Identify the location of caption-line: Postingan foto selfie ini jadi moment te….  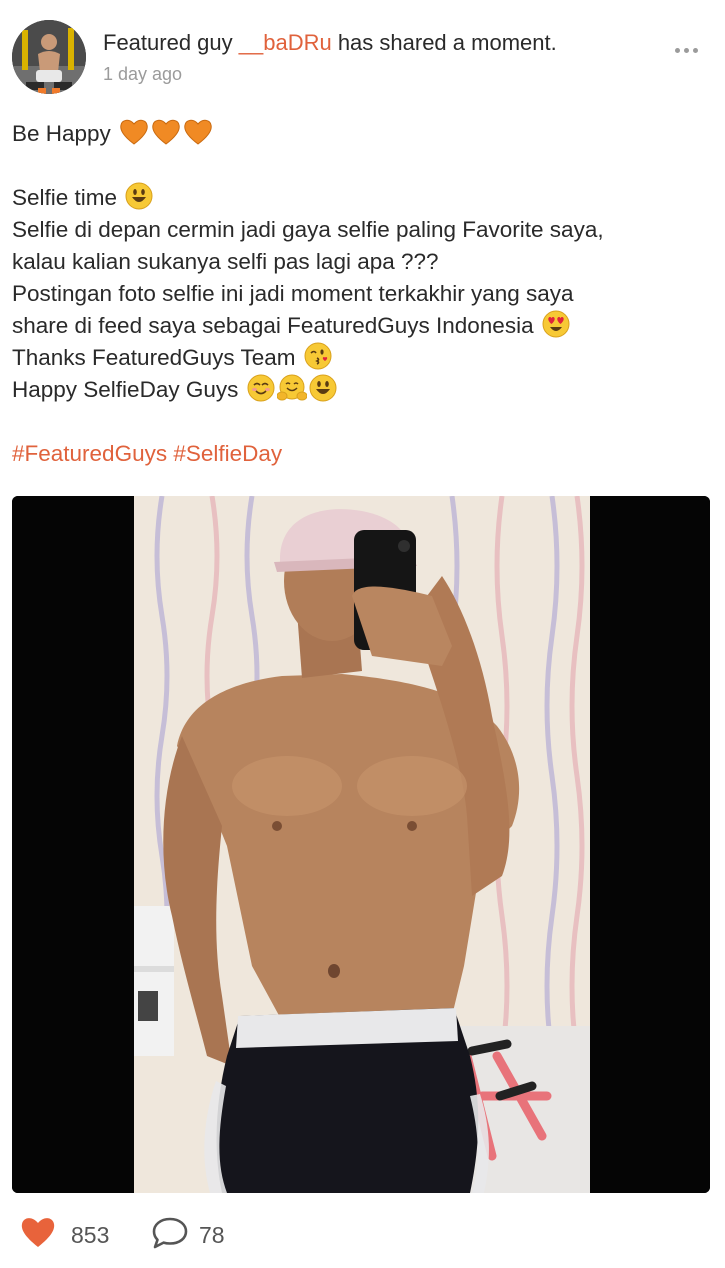
(293, 293).